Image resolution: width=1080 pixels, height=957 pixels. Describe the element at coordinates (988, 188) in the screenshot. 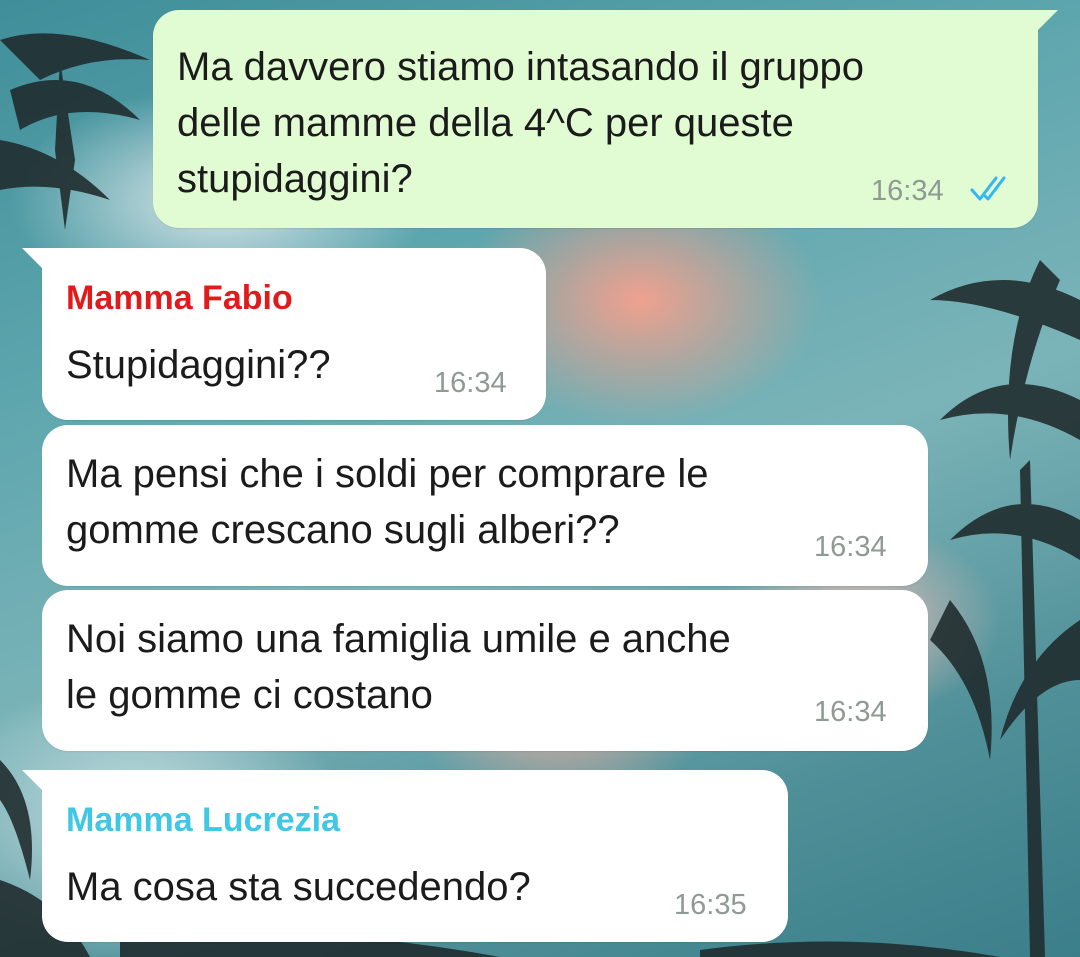

I see `double-check-read-icon` at that location.